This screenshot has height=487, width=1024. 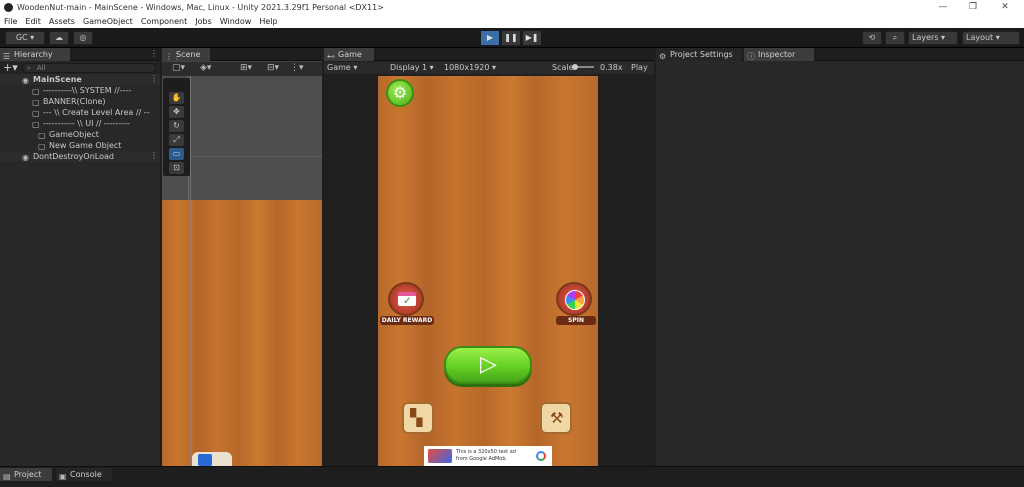 I want to click on history-icon: ⟲, so click(x=872, y=38).